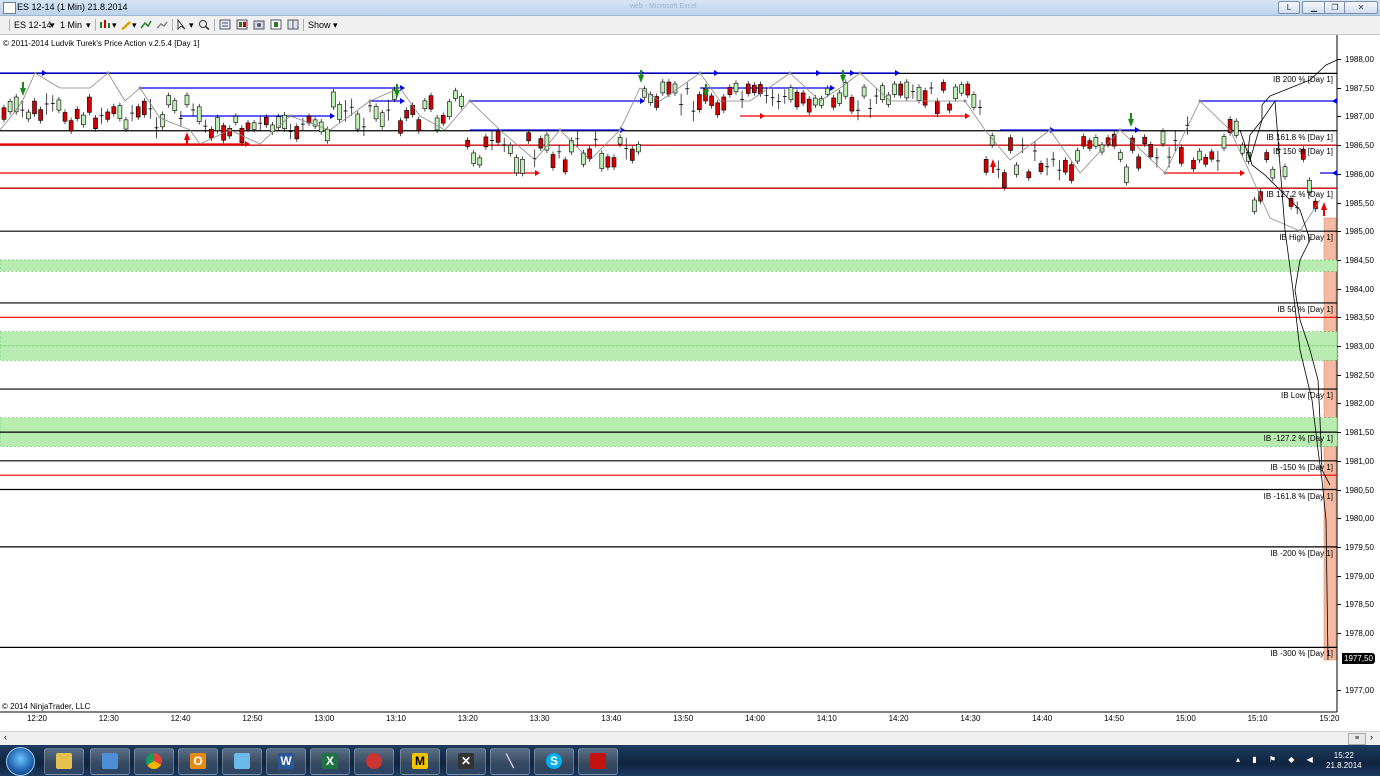  What do you see at coordinates (134, 25) in the screenshot?
I see `draw-dropdown-icon: ▾` at bounding box center [134, 25].